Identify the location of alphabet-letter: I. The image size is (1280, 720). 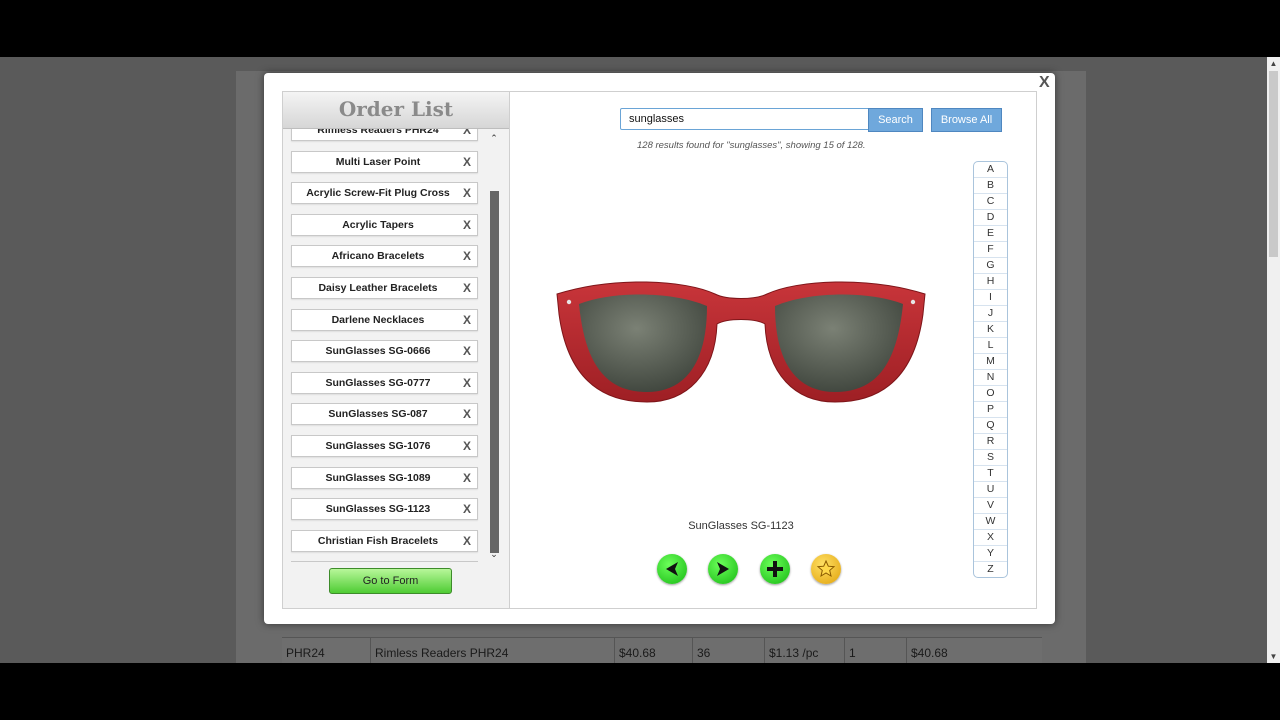
(990, 298).